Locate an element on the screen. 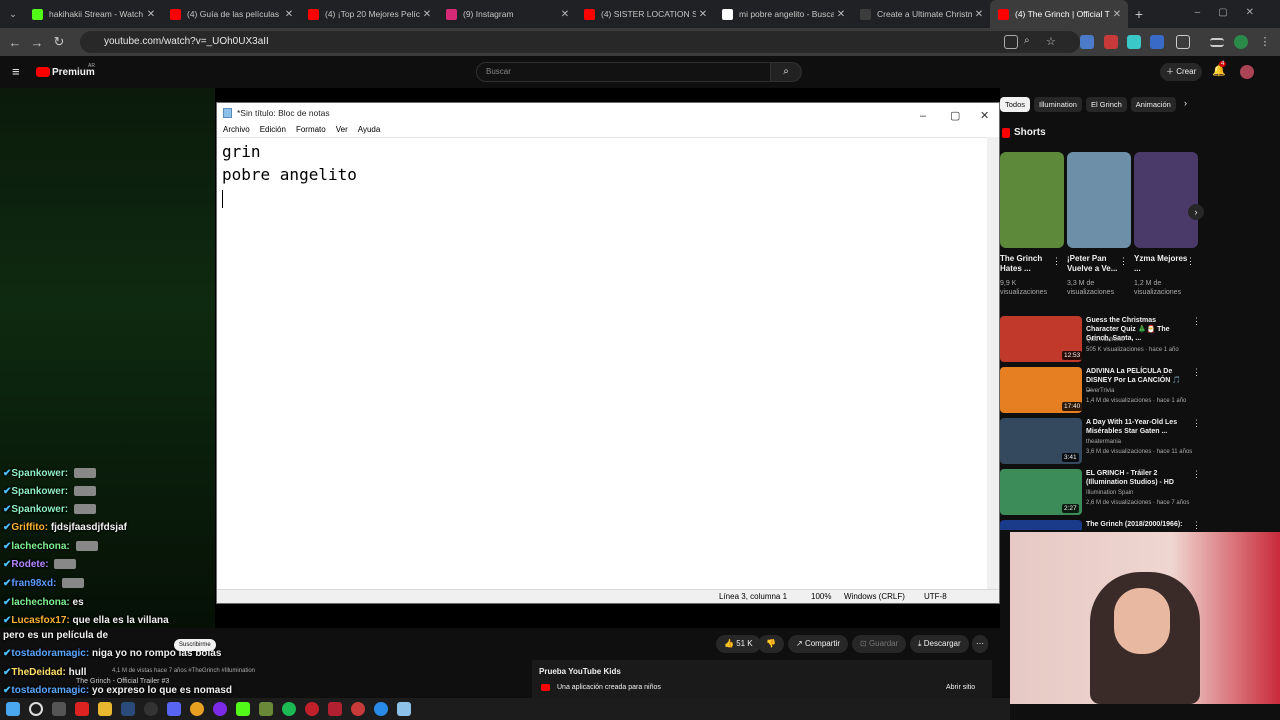 This screenshot has height=720, width=1280. zoom-icon: ⌕ is located at coordinates (1031, 42).